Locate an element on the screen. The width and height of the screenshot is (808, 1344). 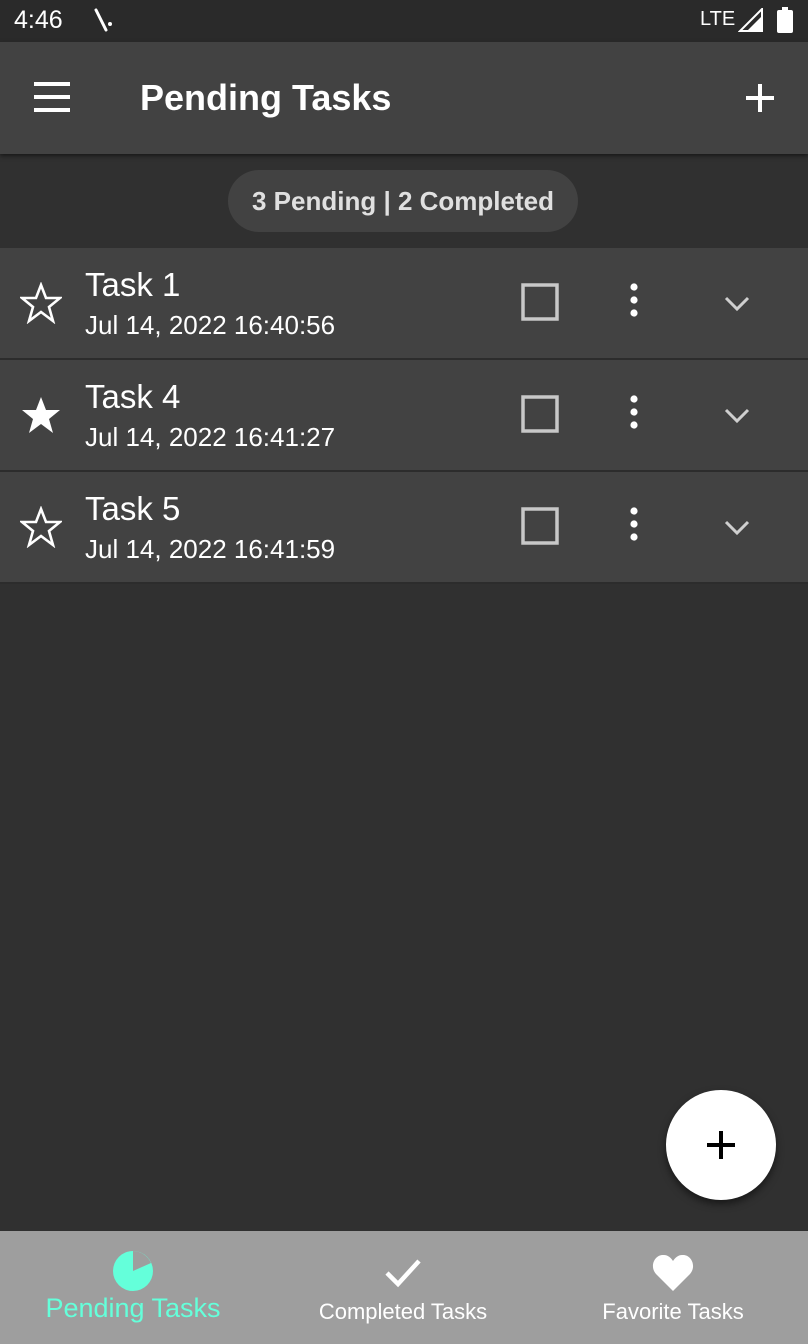
plus-icon is located at coordinates (721, 1145).